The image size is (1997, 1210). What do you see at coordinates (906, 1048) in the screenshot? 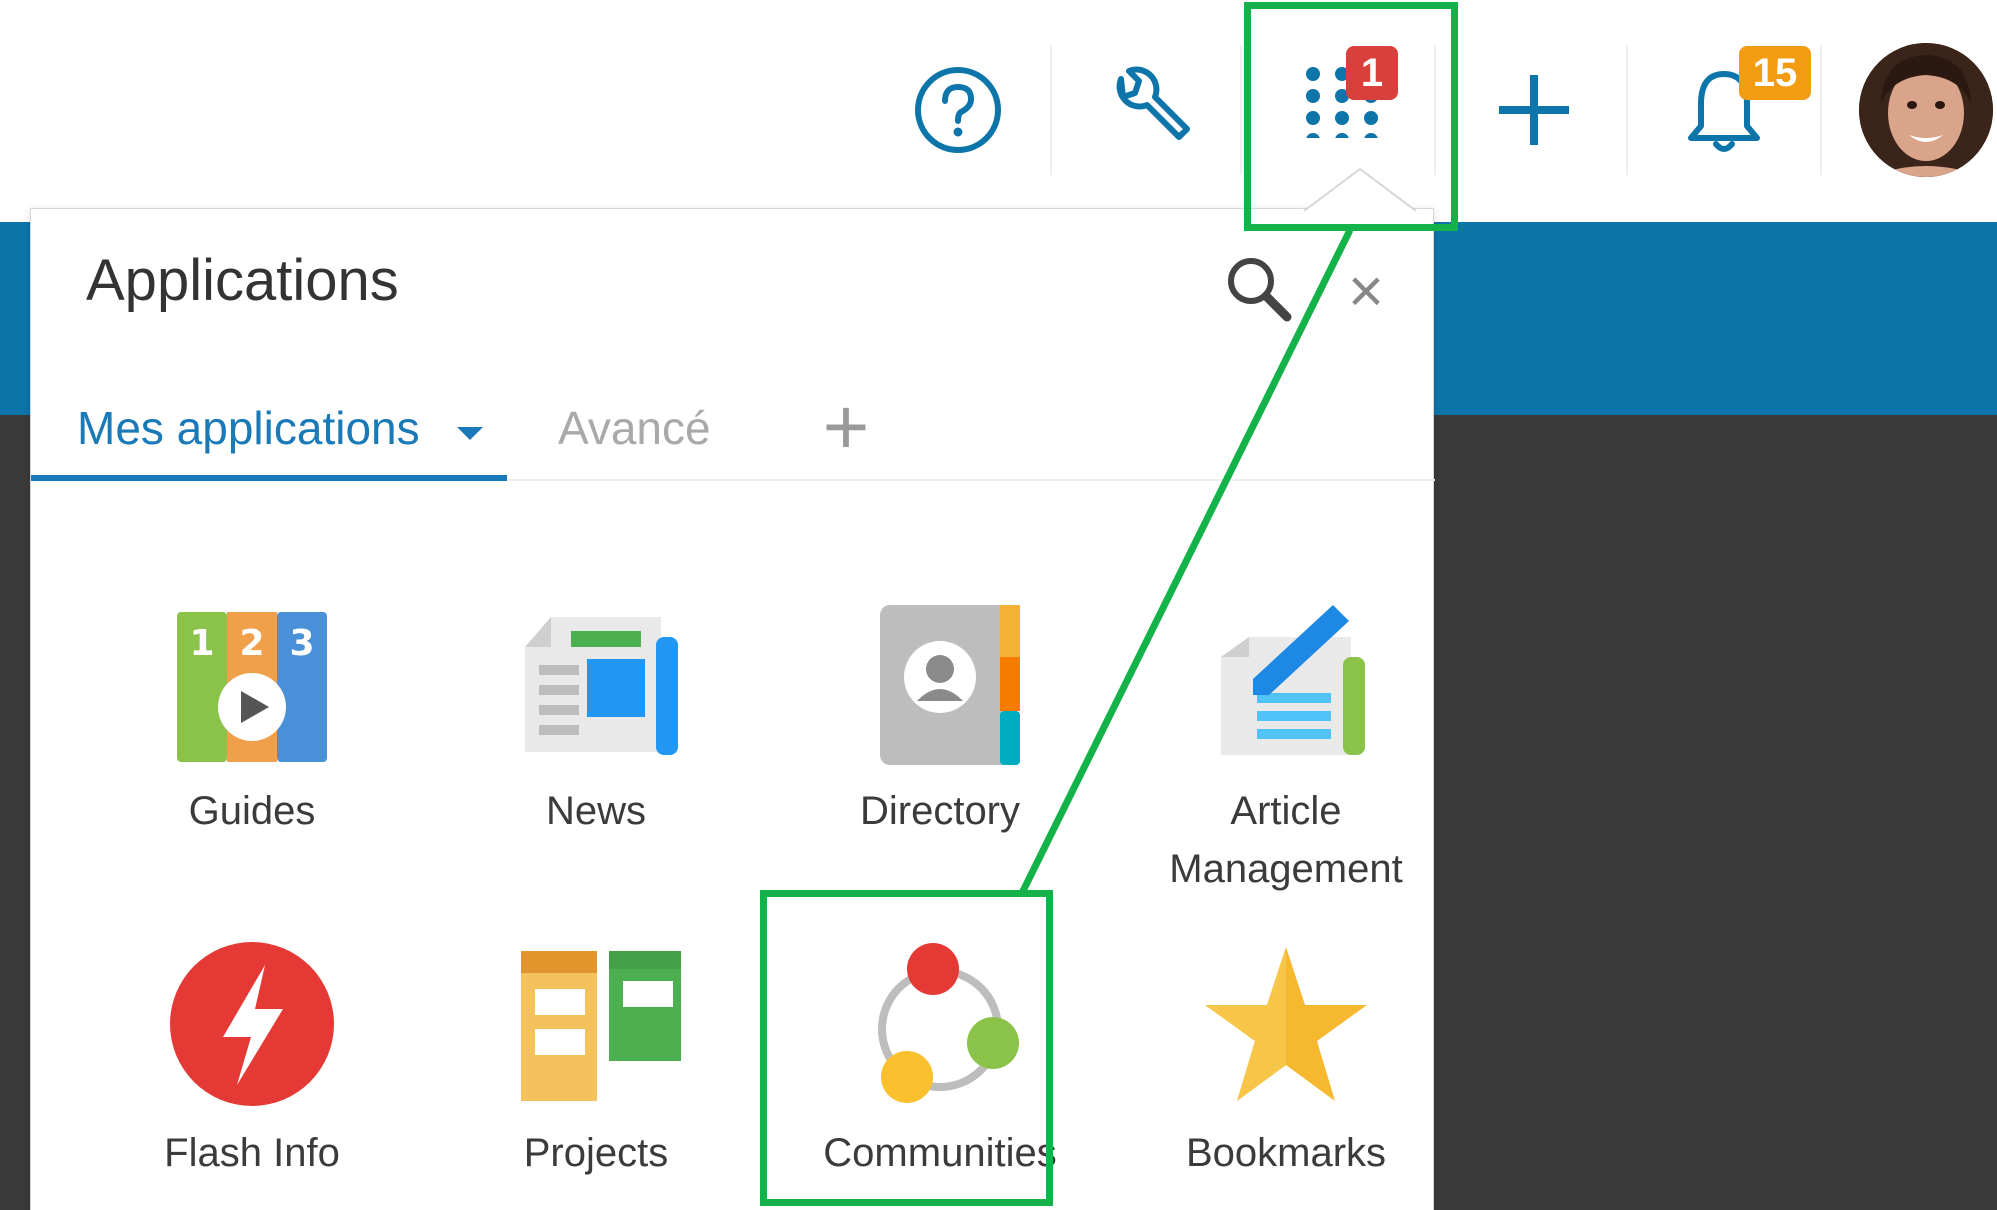
I see `communities-highlight-box` at bounding box center [906, 1048].